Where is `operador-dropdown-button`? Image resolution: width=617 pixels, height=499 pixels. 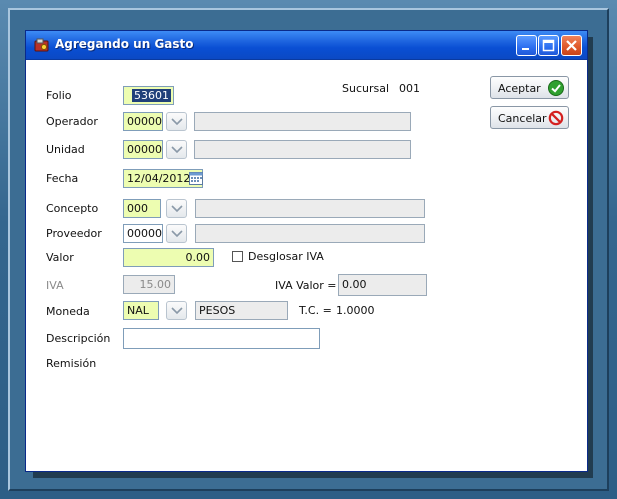 operador-dropdown-button is located at coordinates (176, 121).